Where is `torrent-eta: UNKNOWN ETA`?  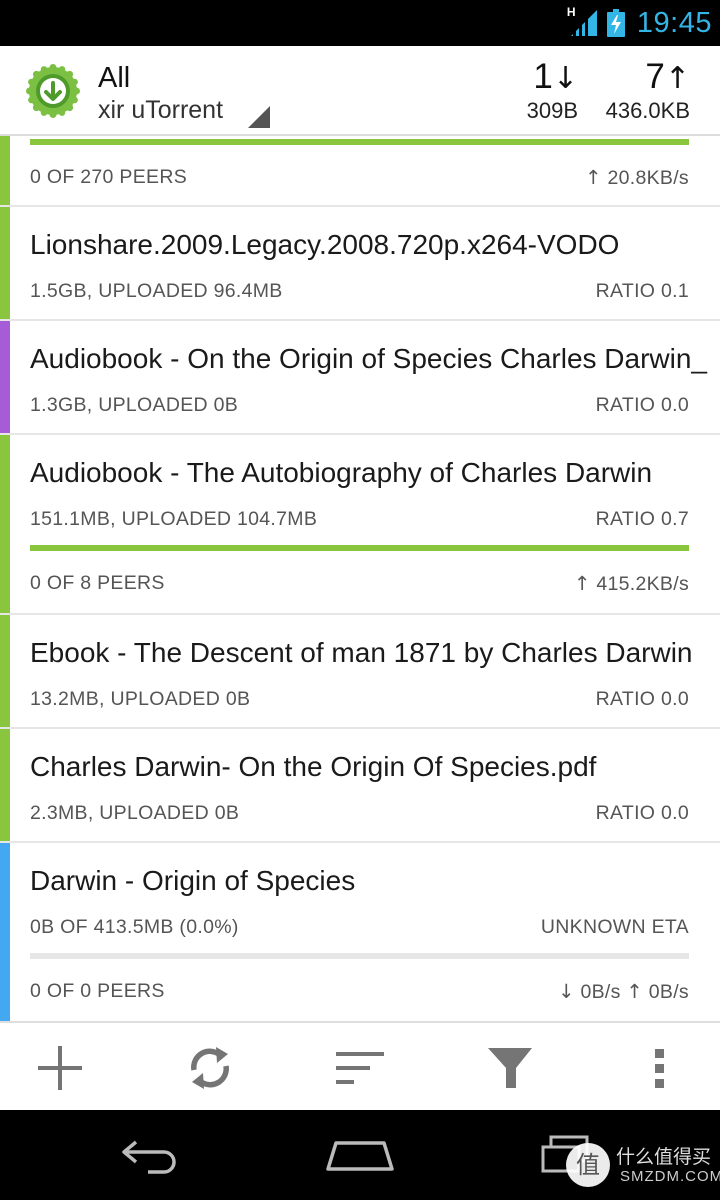 torrent-eta: UNKNOWN ETA is located at coordinates (614, 927).